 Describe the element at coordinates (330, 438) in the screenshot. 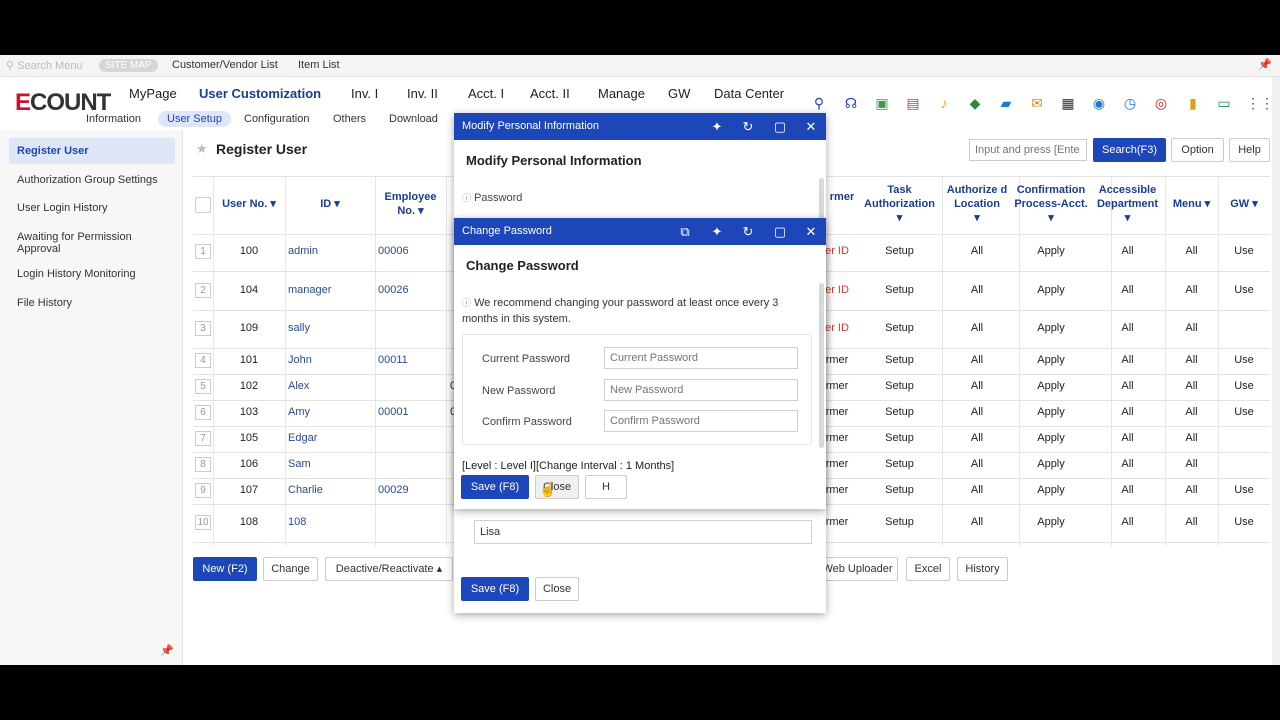

I see `cell-id: Edgar` at that location.